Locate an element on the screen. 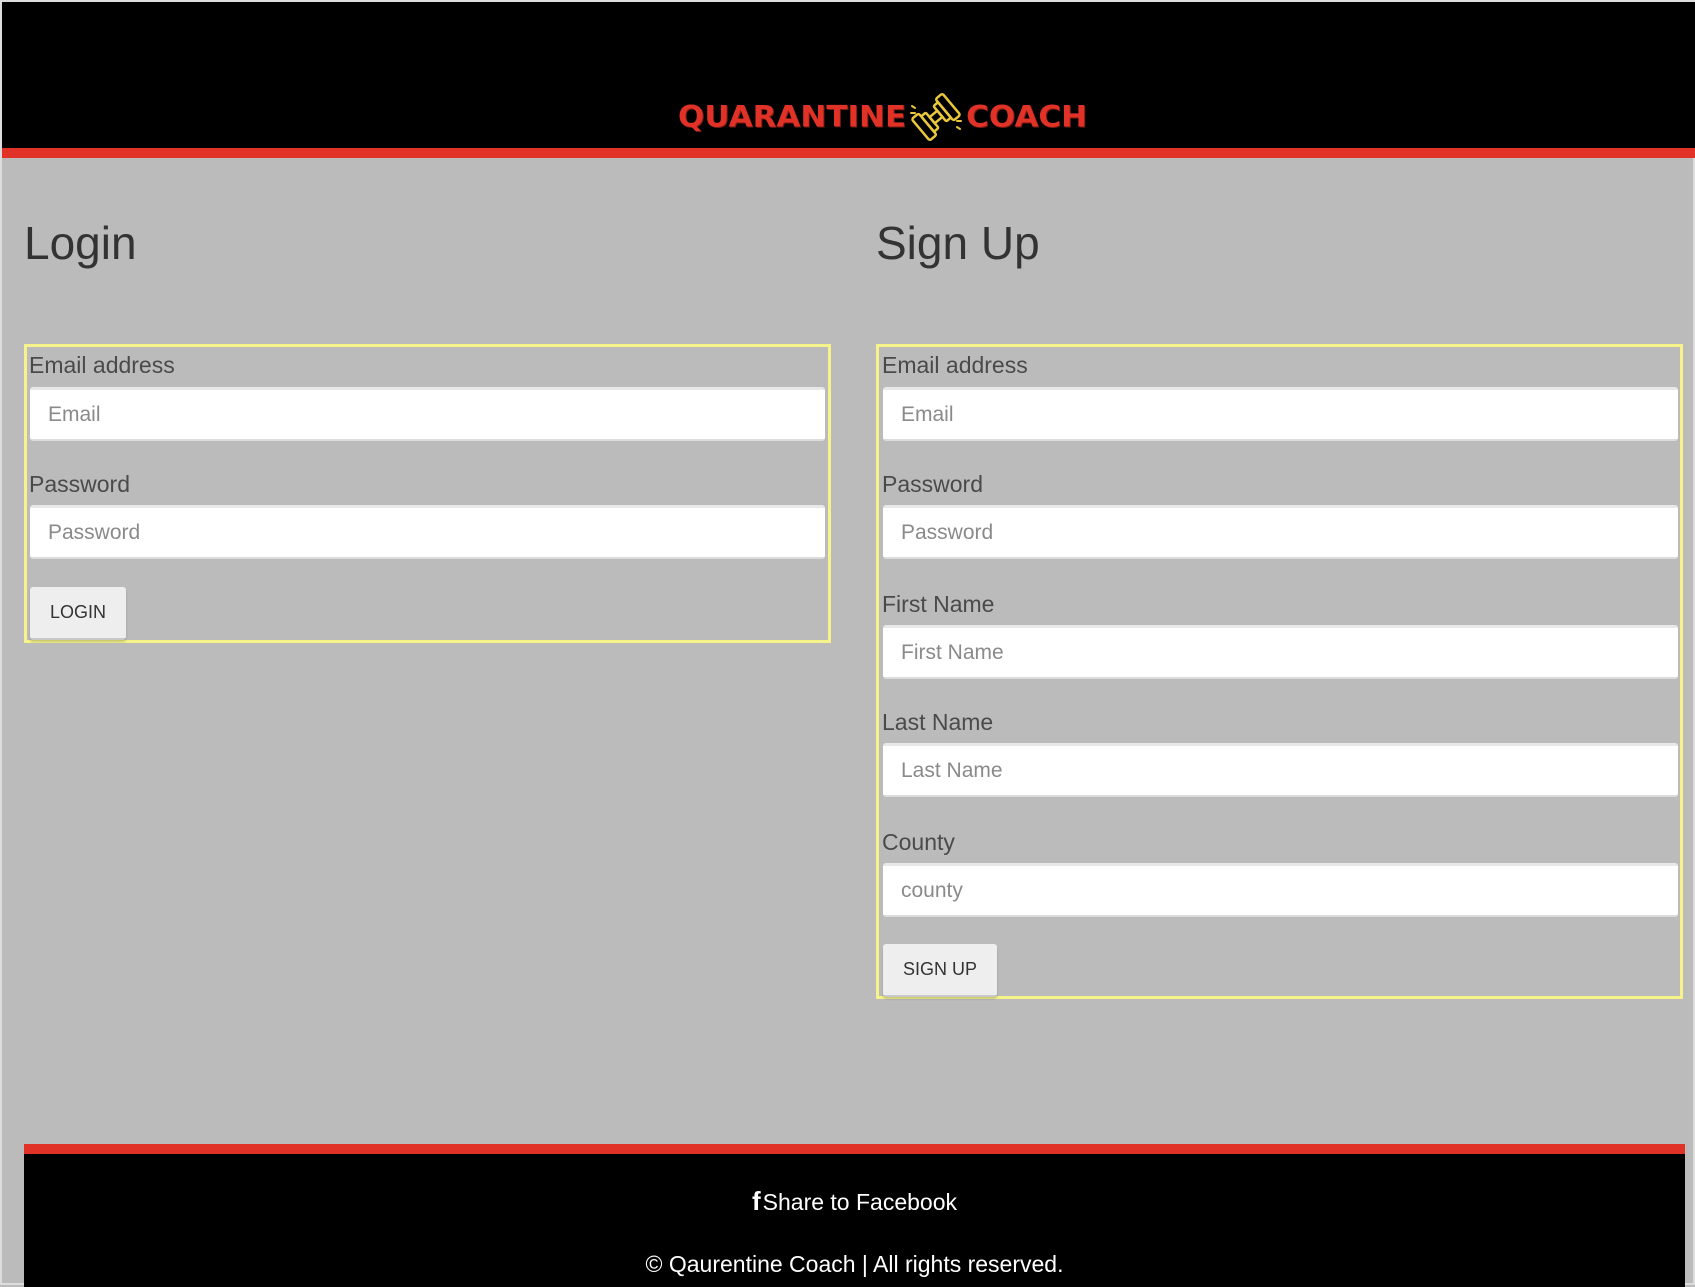 The width and height of the screenshot is (1695, 1287). signup-last-name-label: Last Name is located at coordinates (938, 722).